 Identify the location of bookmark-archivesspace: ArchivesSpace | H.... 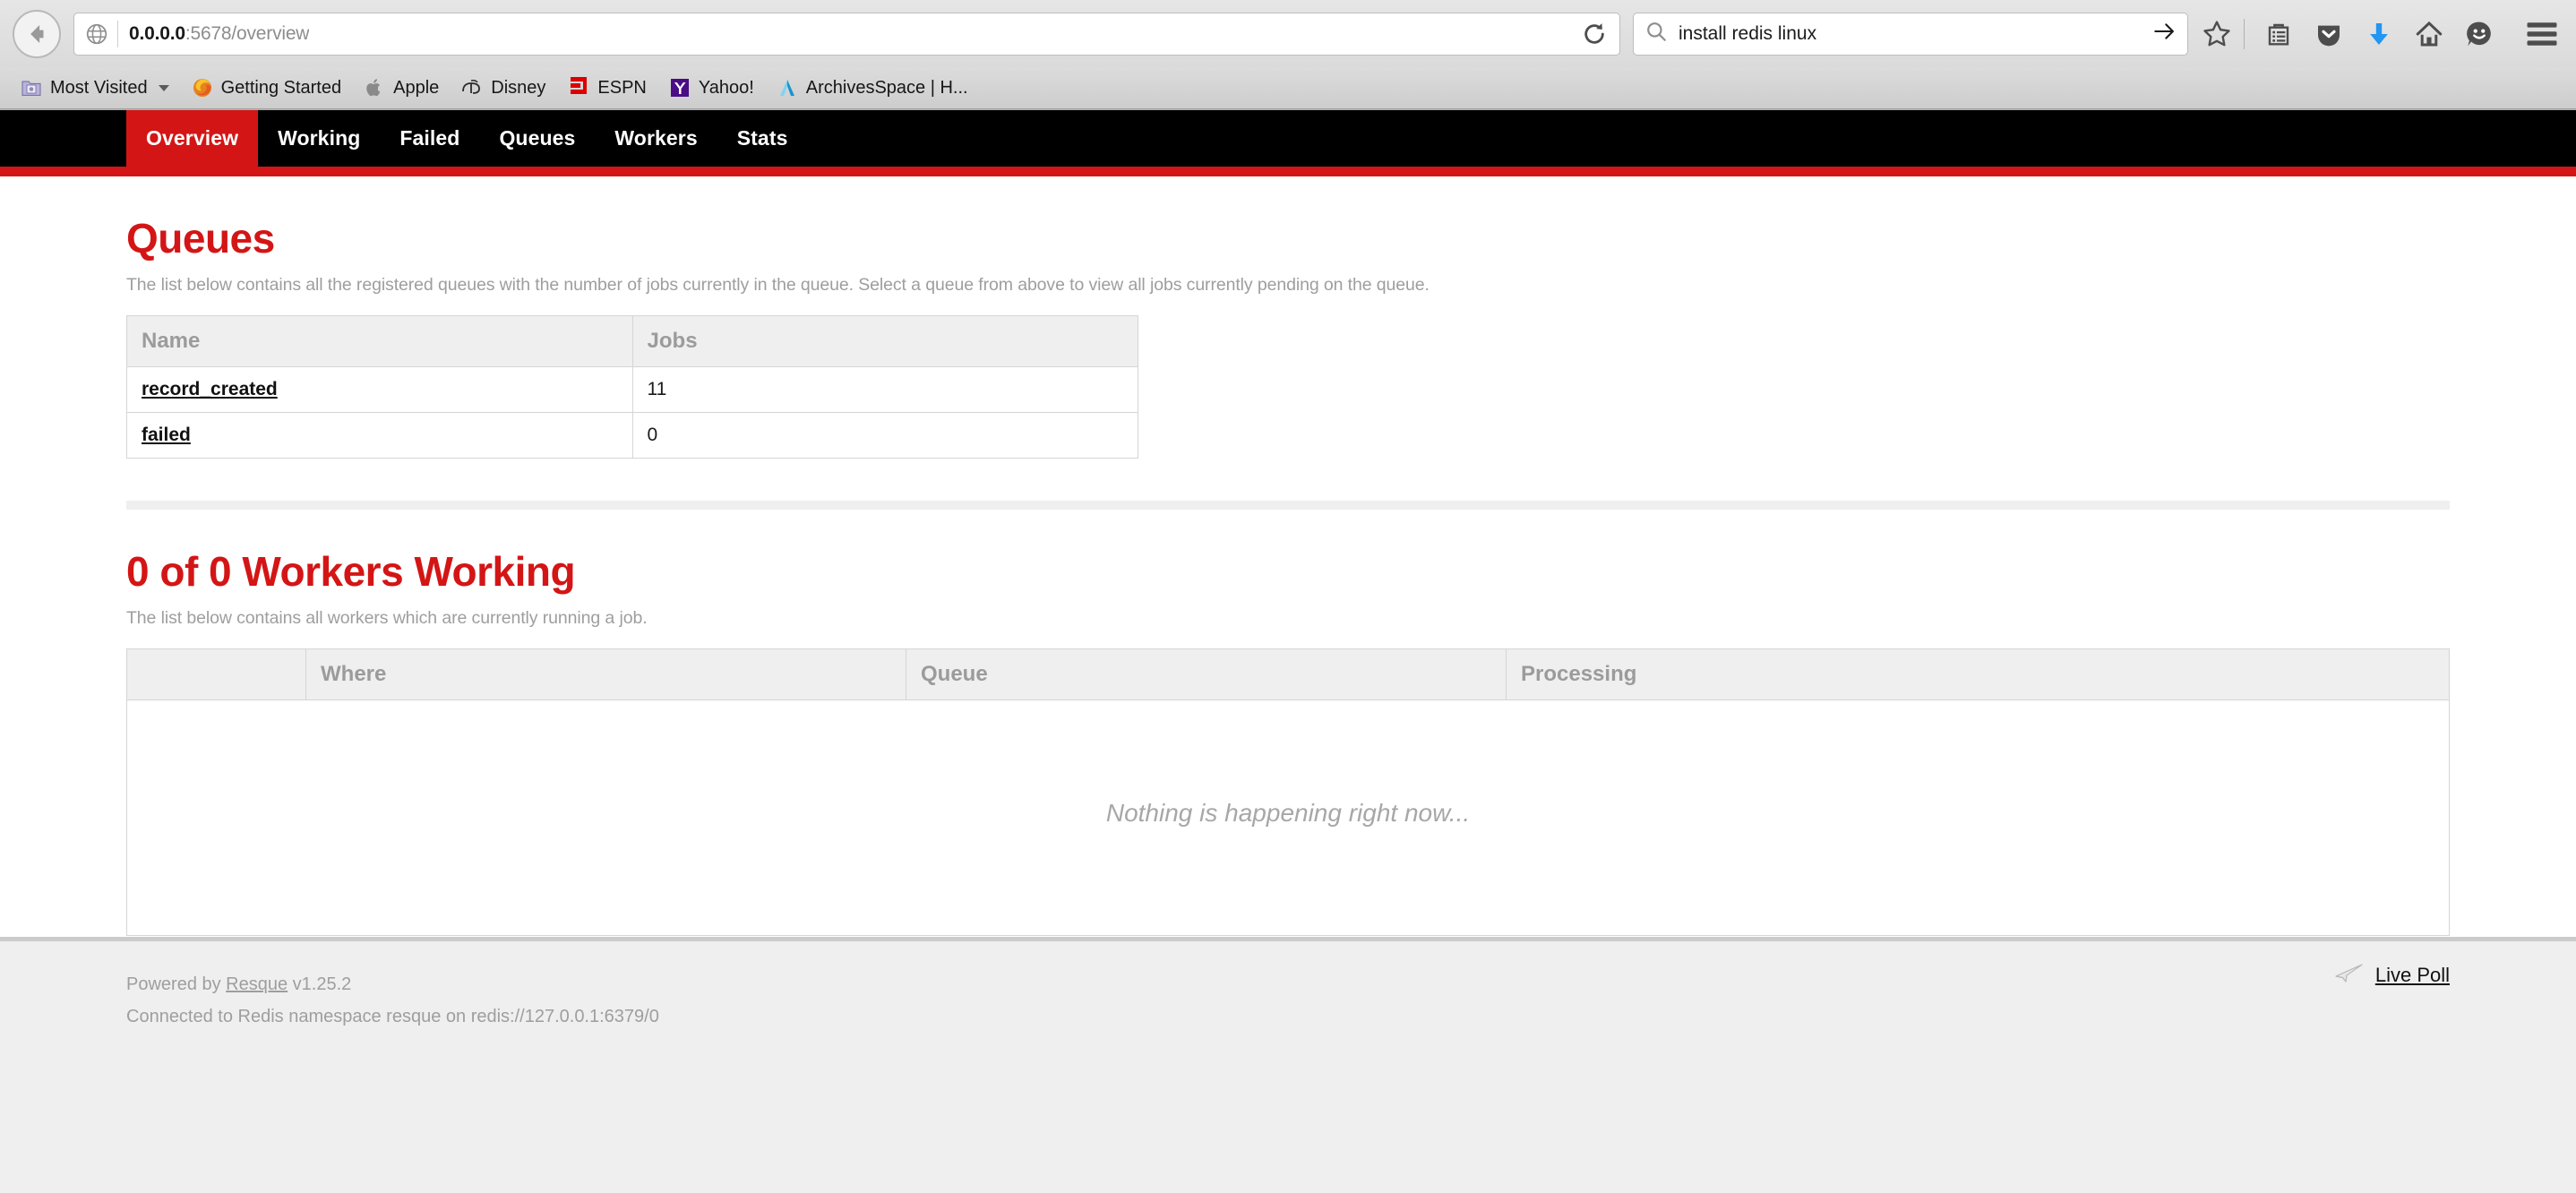
(872, 87).